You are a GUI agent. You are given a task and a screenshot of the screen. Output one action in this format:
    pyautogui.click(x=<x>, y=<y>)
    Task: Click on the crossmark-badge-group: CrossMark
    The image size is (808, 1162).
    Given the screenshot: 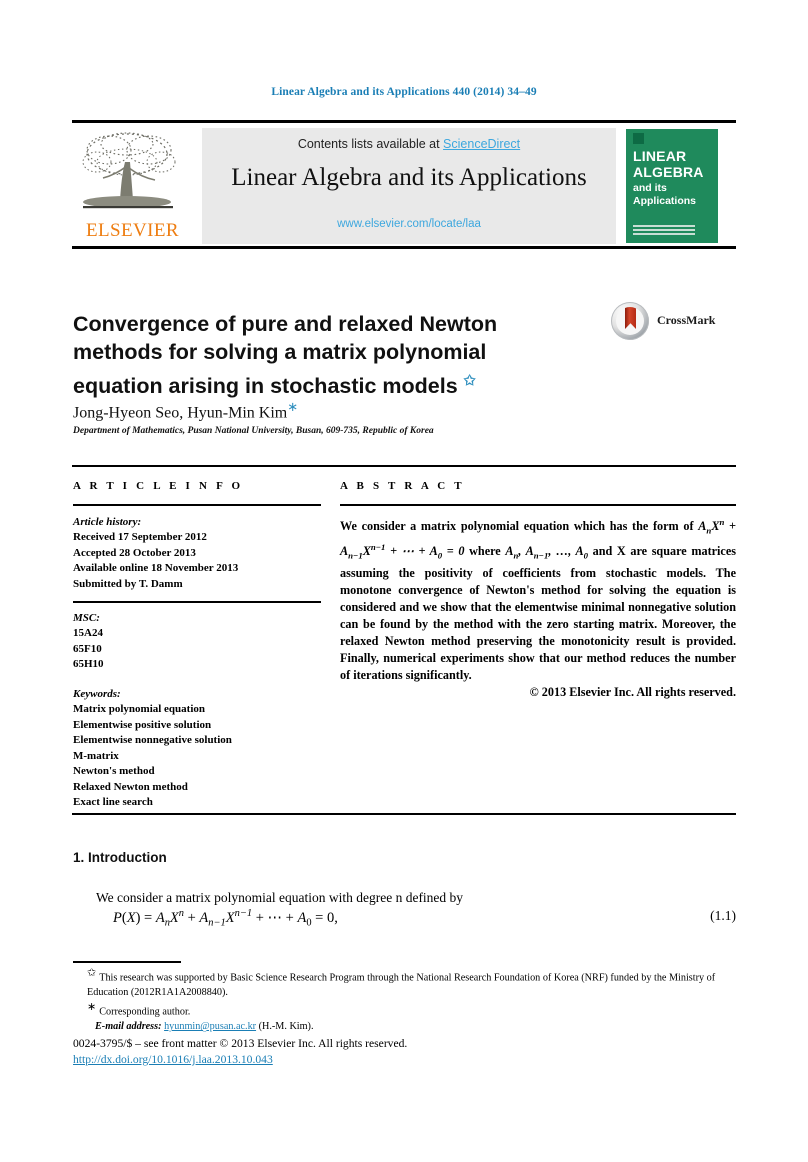 What is the action you would take?
    pyautogui.click(x=673, y=322)
    